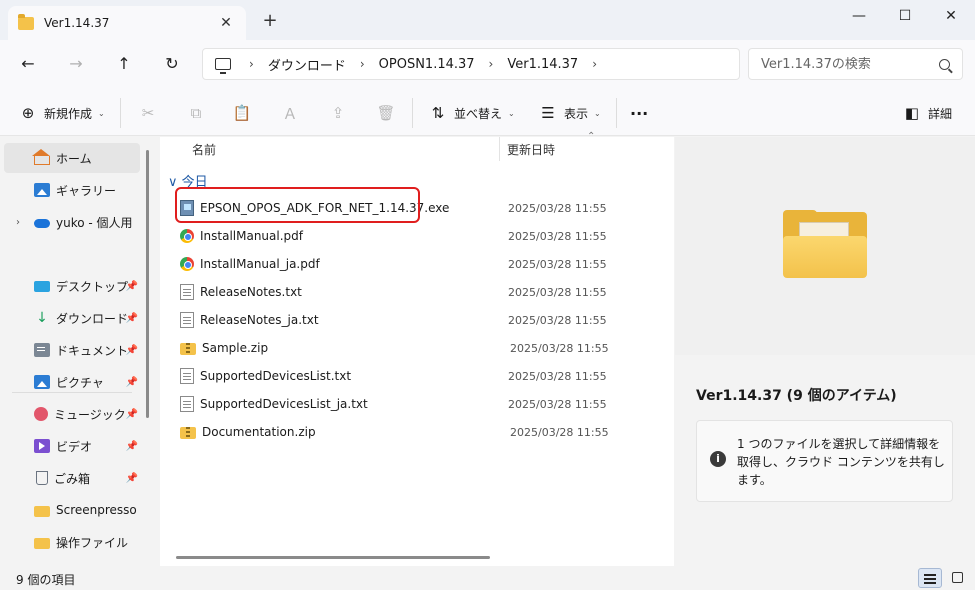 Image resolution: width=975 pixels, height=590 pixels. What do you see at coordinates (419, 292) in the screenshot?
I see `file-row: ReleaseNotes.txt 2025/03/28 11:55` at bounding box center [419, 292].